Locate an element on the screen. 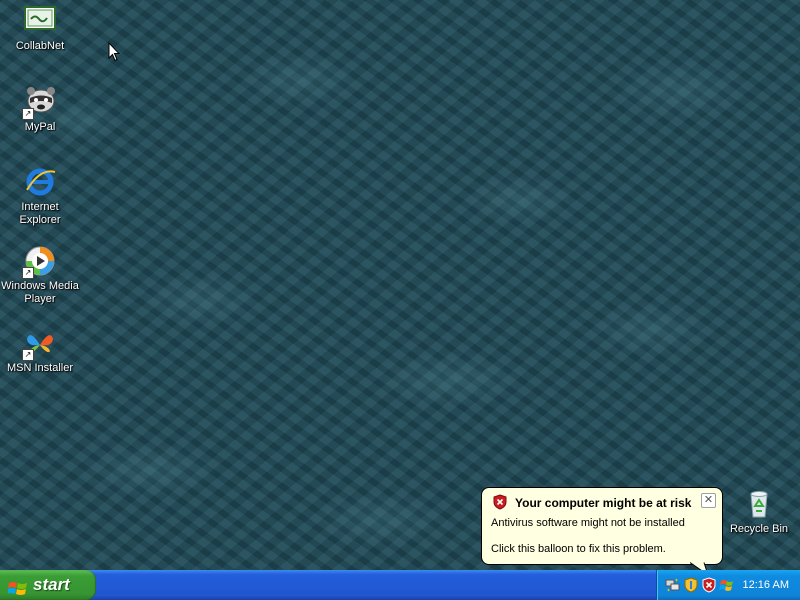 The height and width of the screenshot is (600, 800). msn-butterfly-icon: ↗ is located at coordinates (39, 344).